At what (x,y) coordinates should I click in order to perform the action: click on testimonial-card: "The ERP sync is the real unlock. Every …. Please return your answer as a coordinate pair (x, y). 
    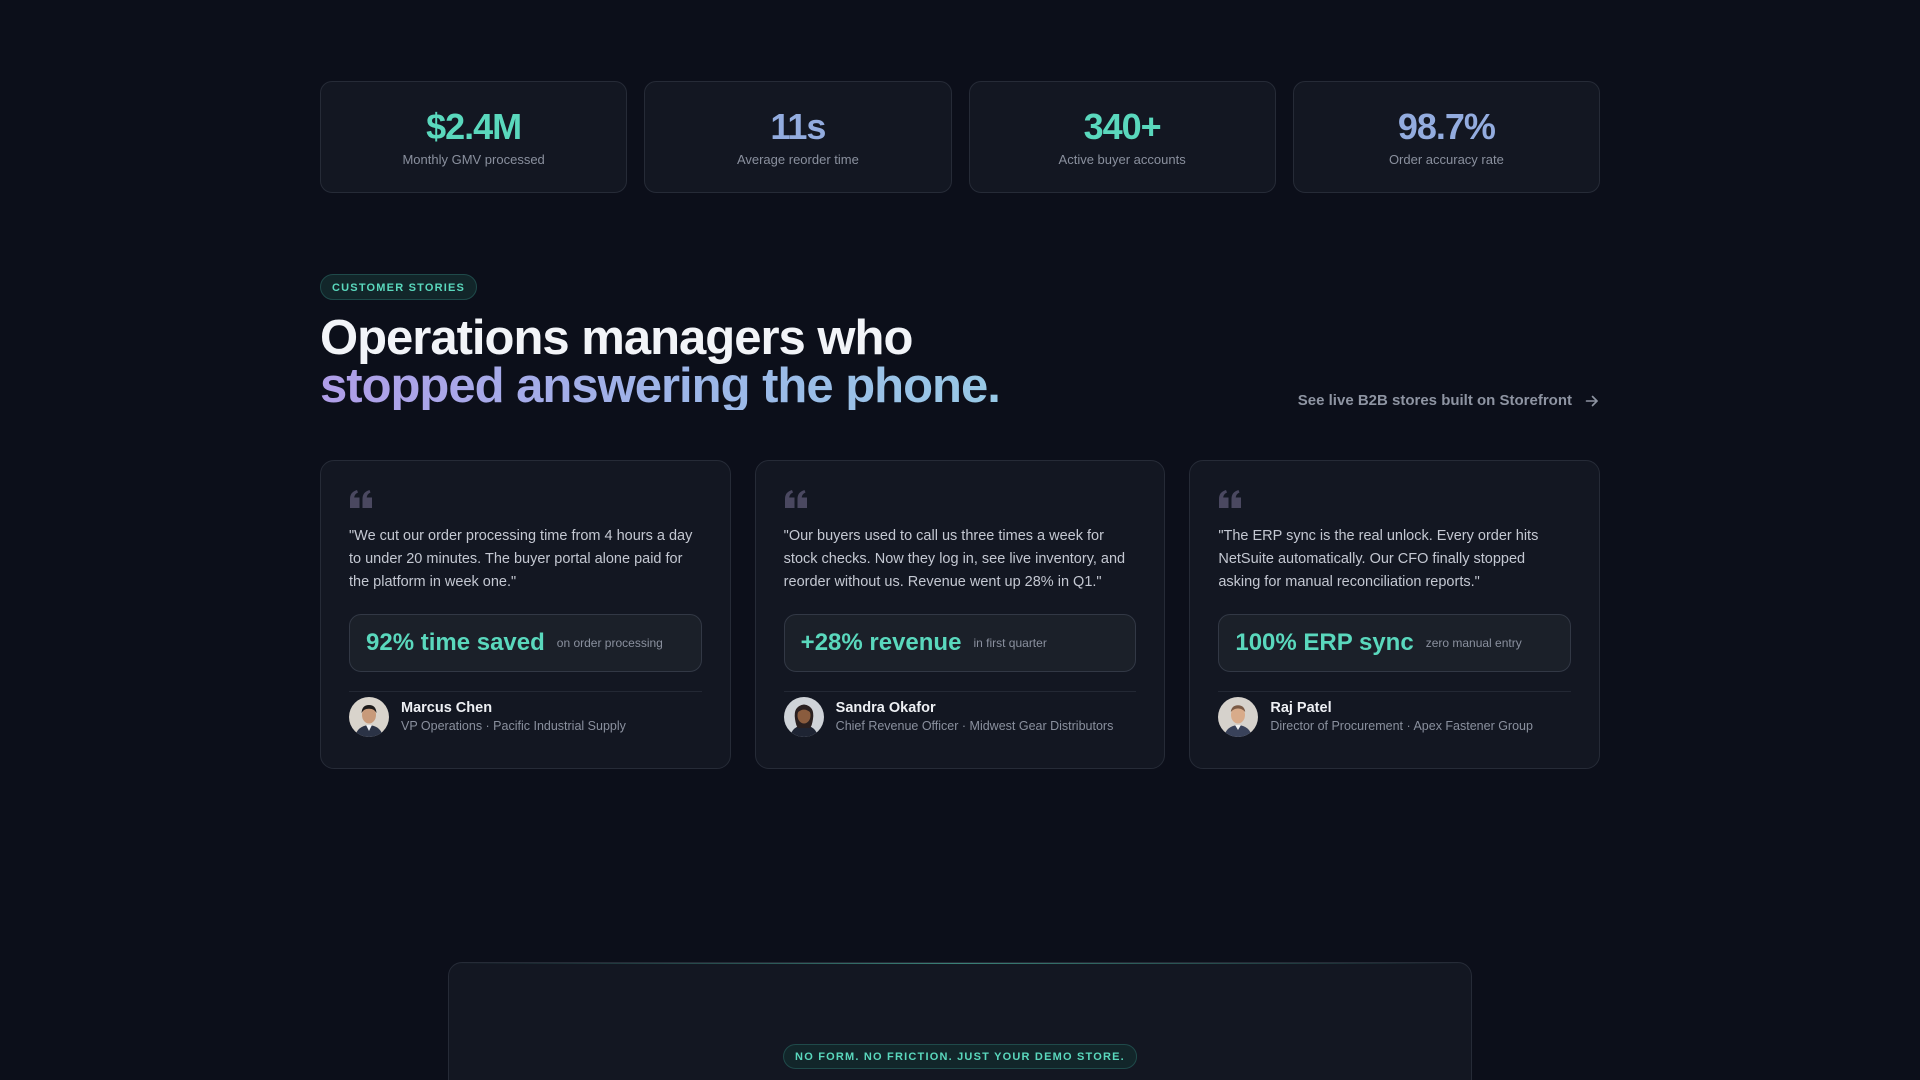
    Looking at the image, I should click on (1395, 614).